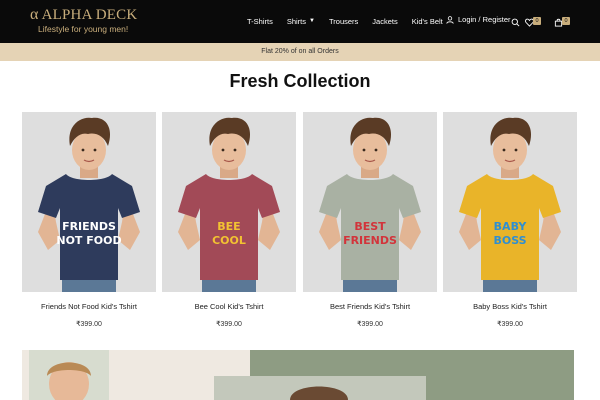 The height and width of the screenshot is (400, 600). I want to click on search-icon, so click(515, 22).